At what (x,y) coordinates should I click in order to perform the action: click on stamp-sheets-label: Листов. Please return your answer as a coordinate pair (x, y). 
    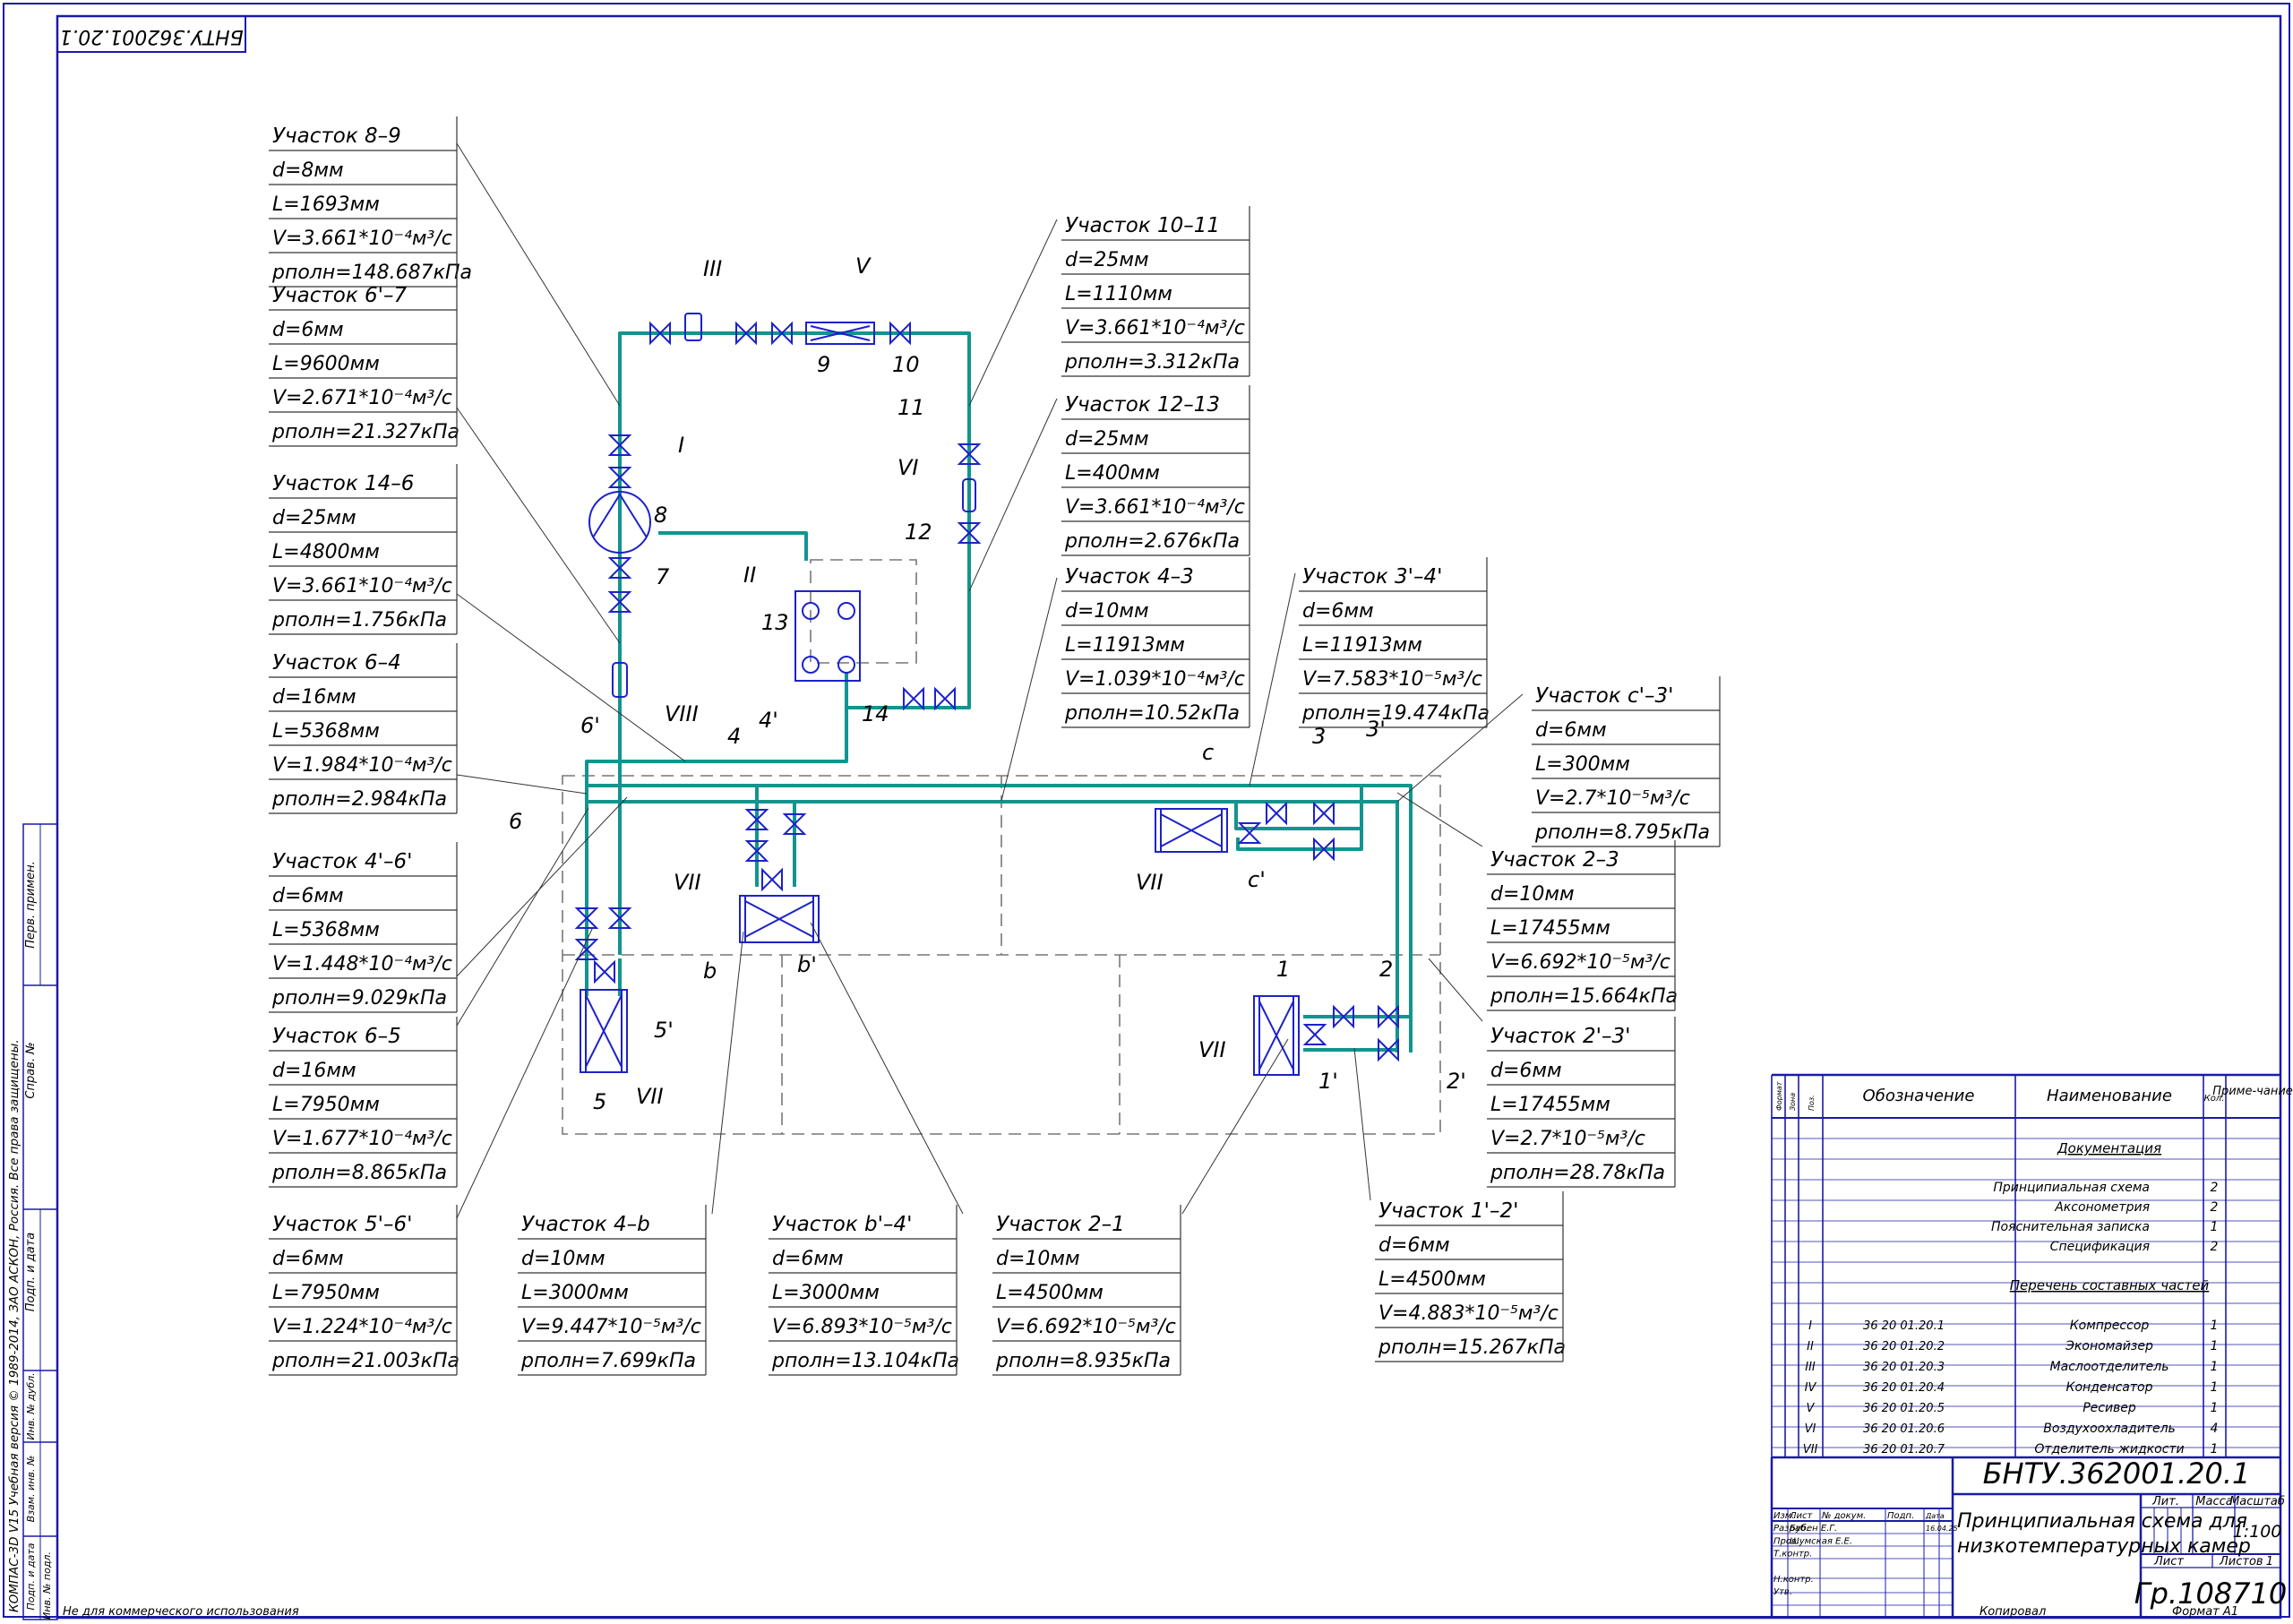
    Looking at the image, I should click on (2241, 1561).